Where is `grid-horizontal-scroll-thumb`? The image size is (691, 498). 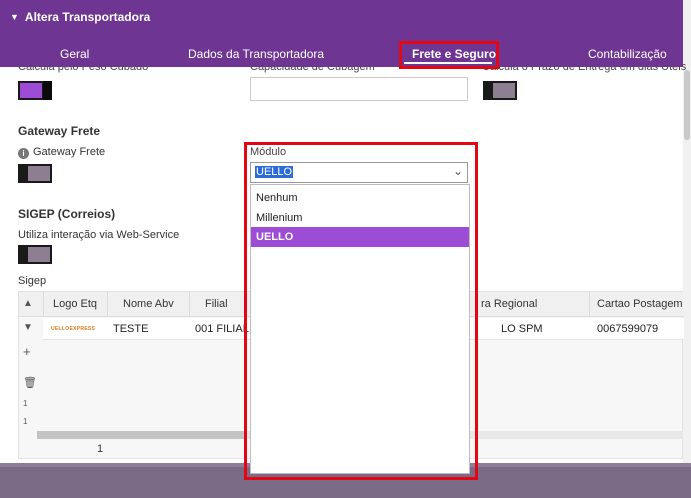
grid-horizontal-scroll-thumb is located at coordinates (142, 435).